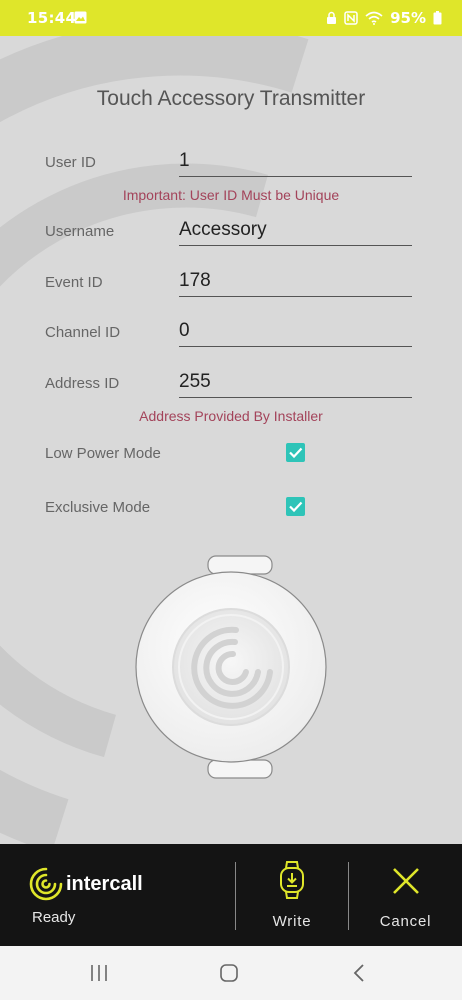 Image resolution: width=462 pixels, height=1000 pixels. I want to click on wifi-icon, so click(374, 18).